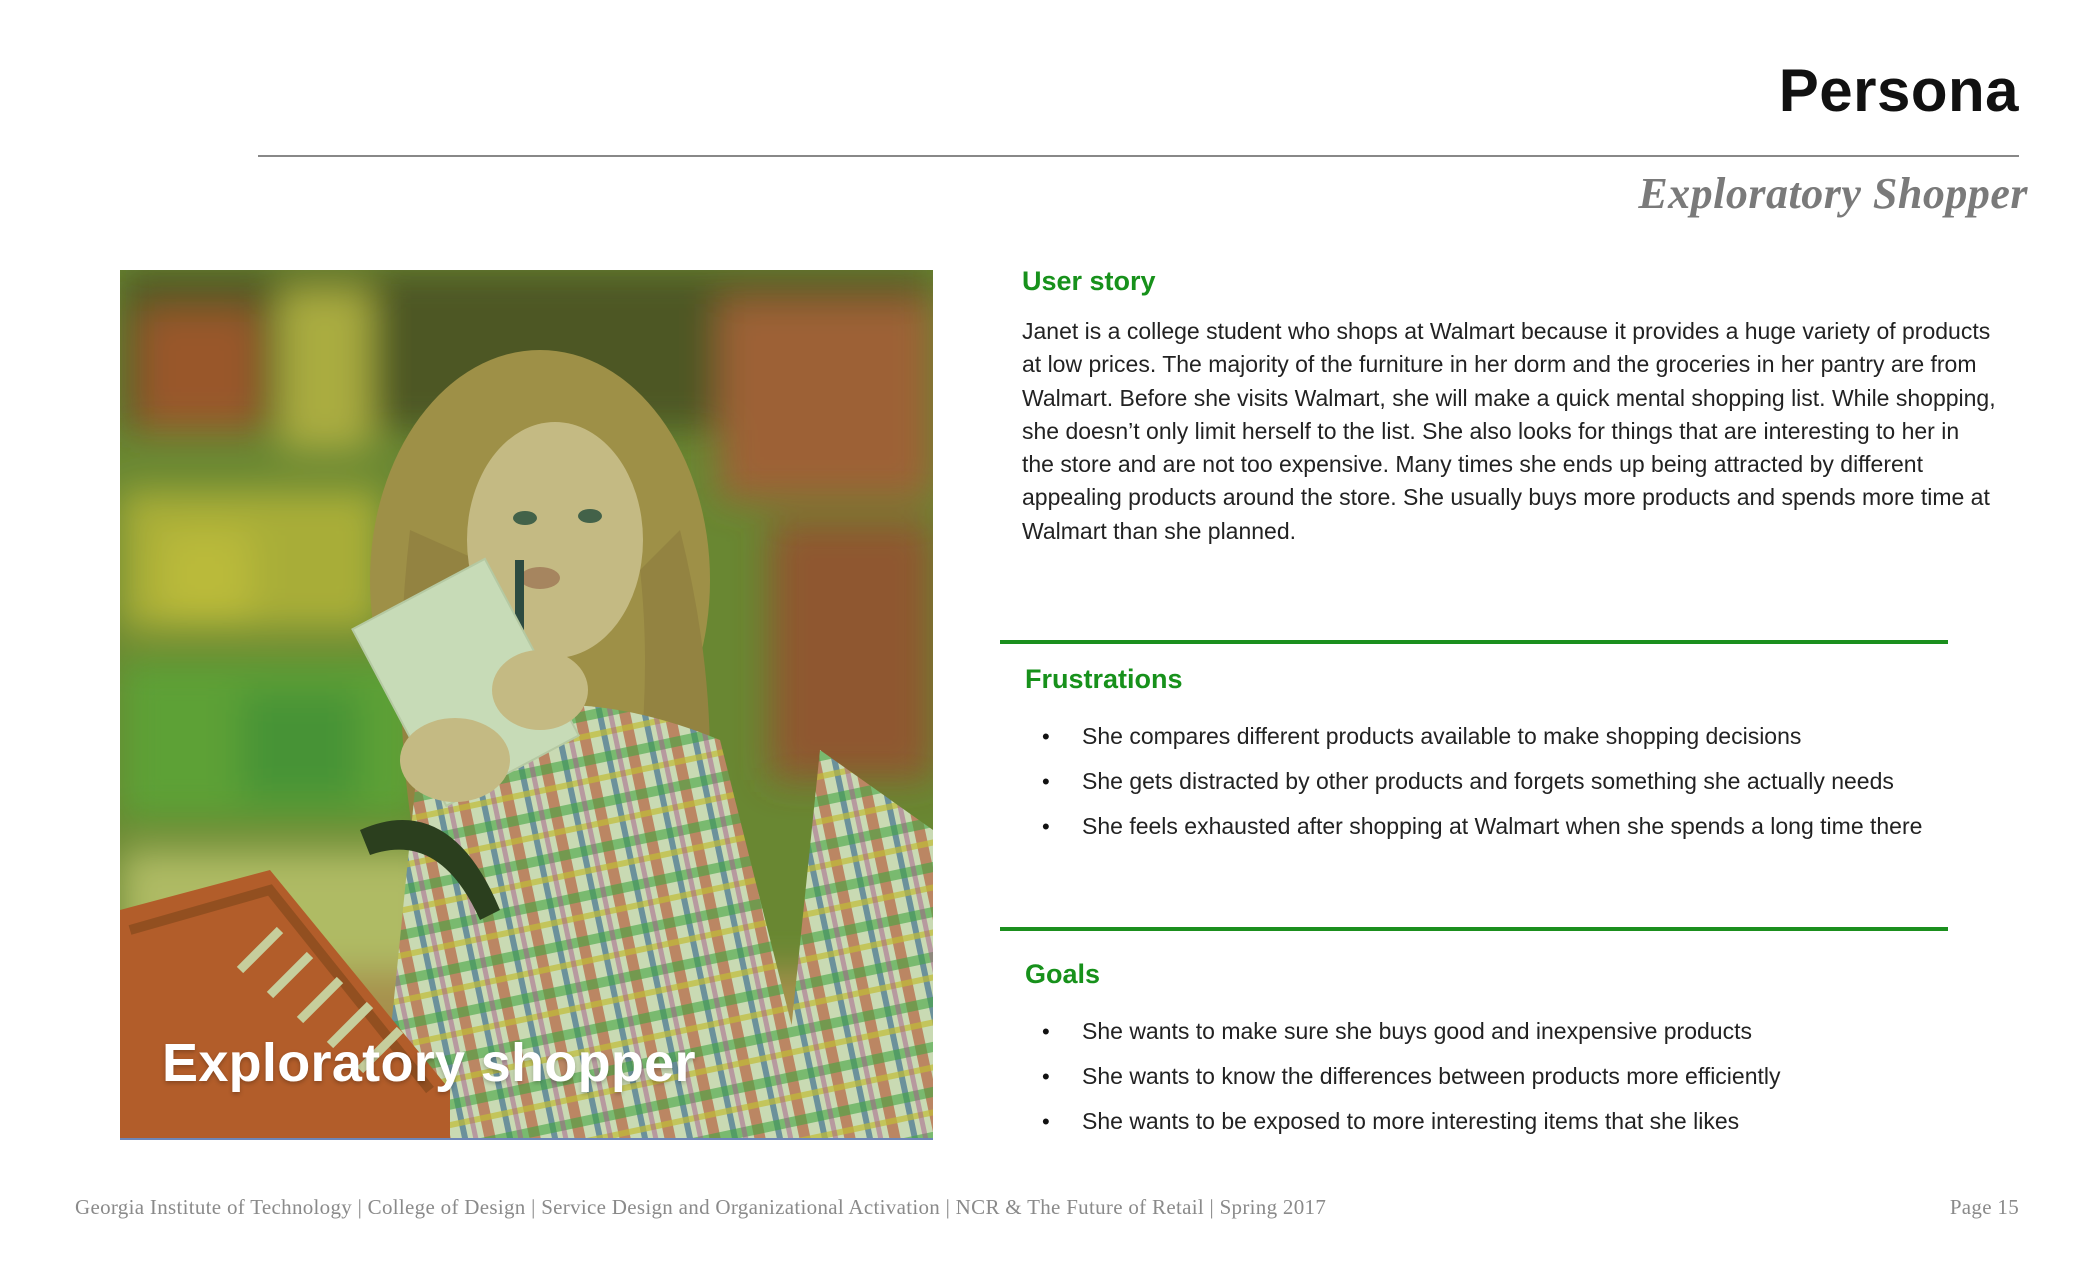 The height and width of the screenshot is (1275, 2100). Describe the element at coordinates (1984, 1207) in the screenshot. I see `page-number: Page 15` at that location.